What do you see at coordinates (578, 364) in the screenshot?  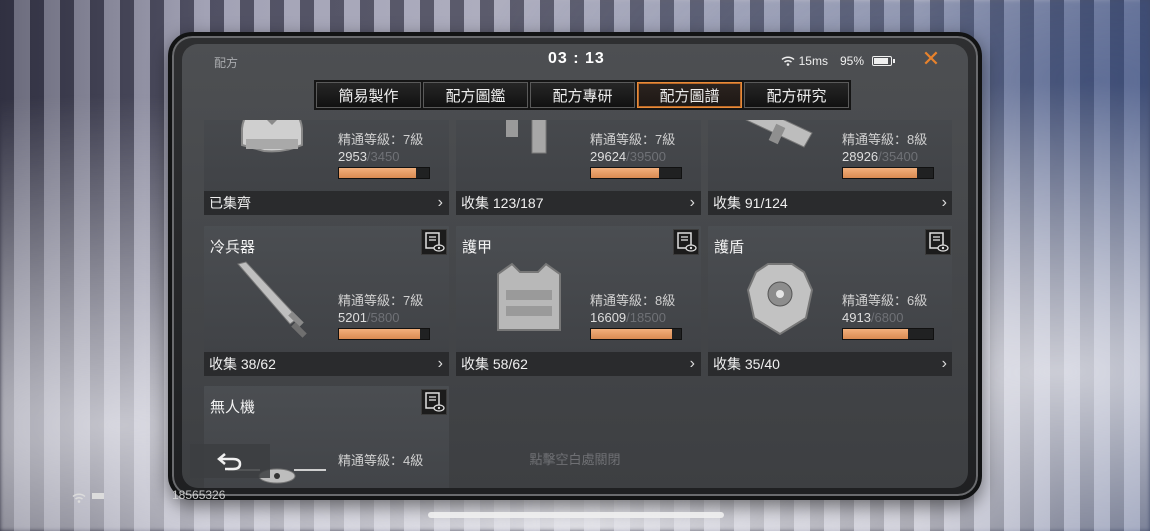 I see `collect-bar: 收集 58/62 ›` at bounding box center [578, 364].